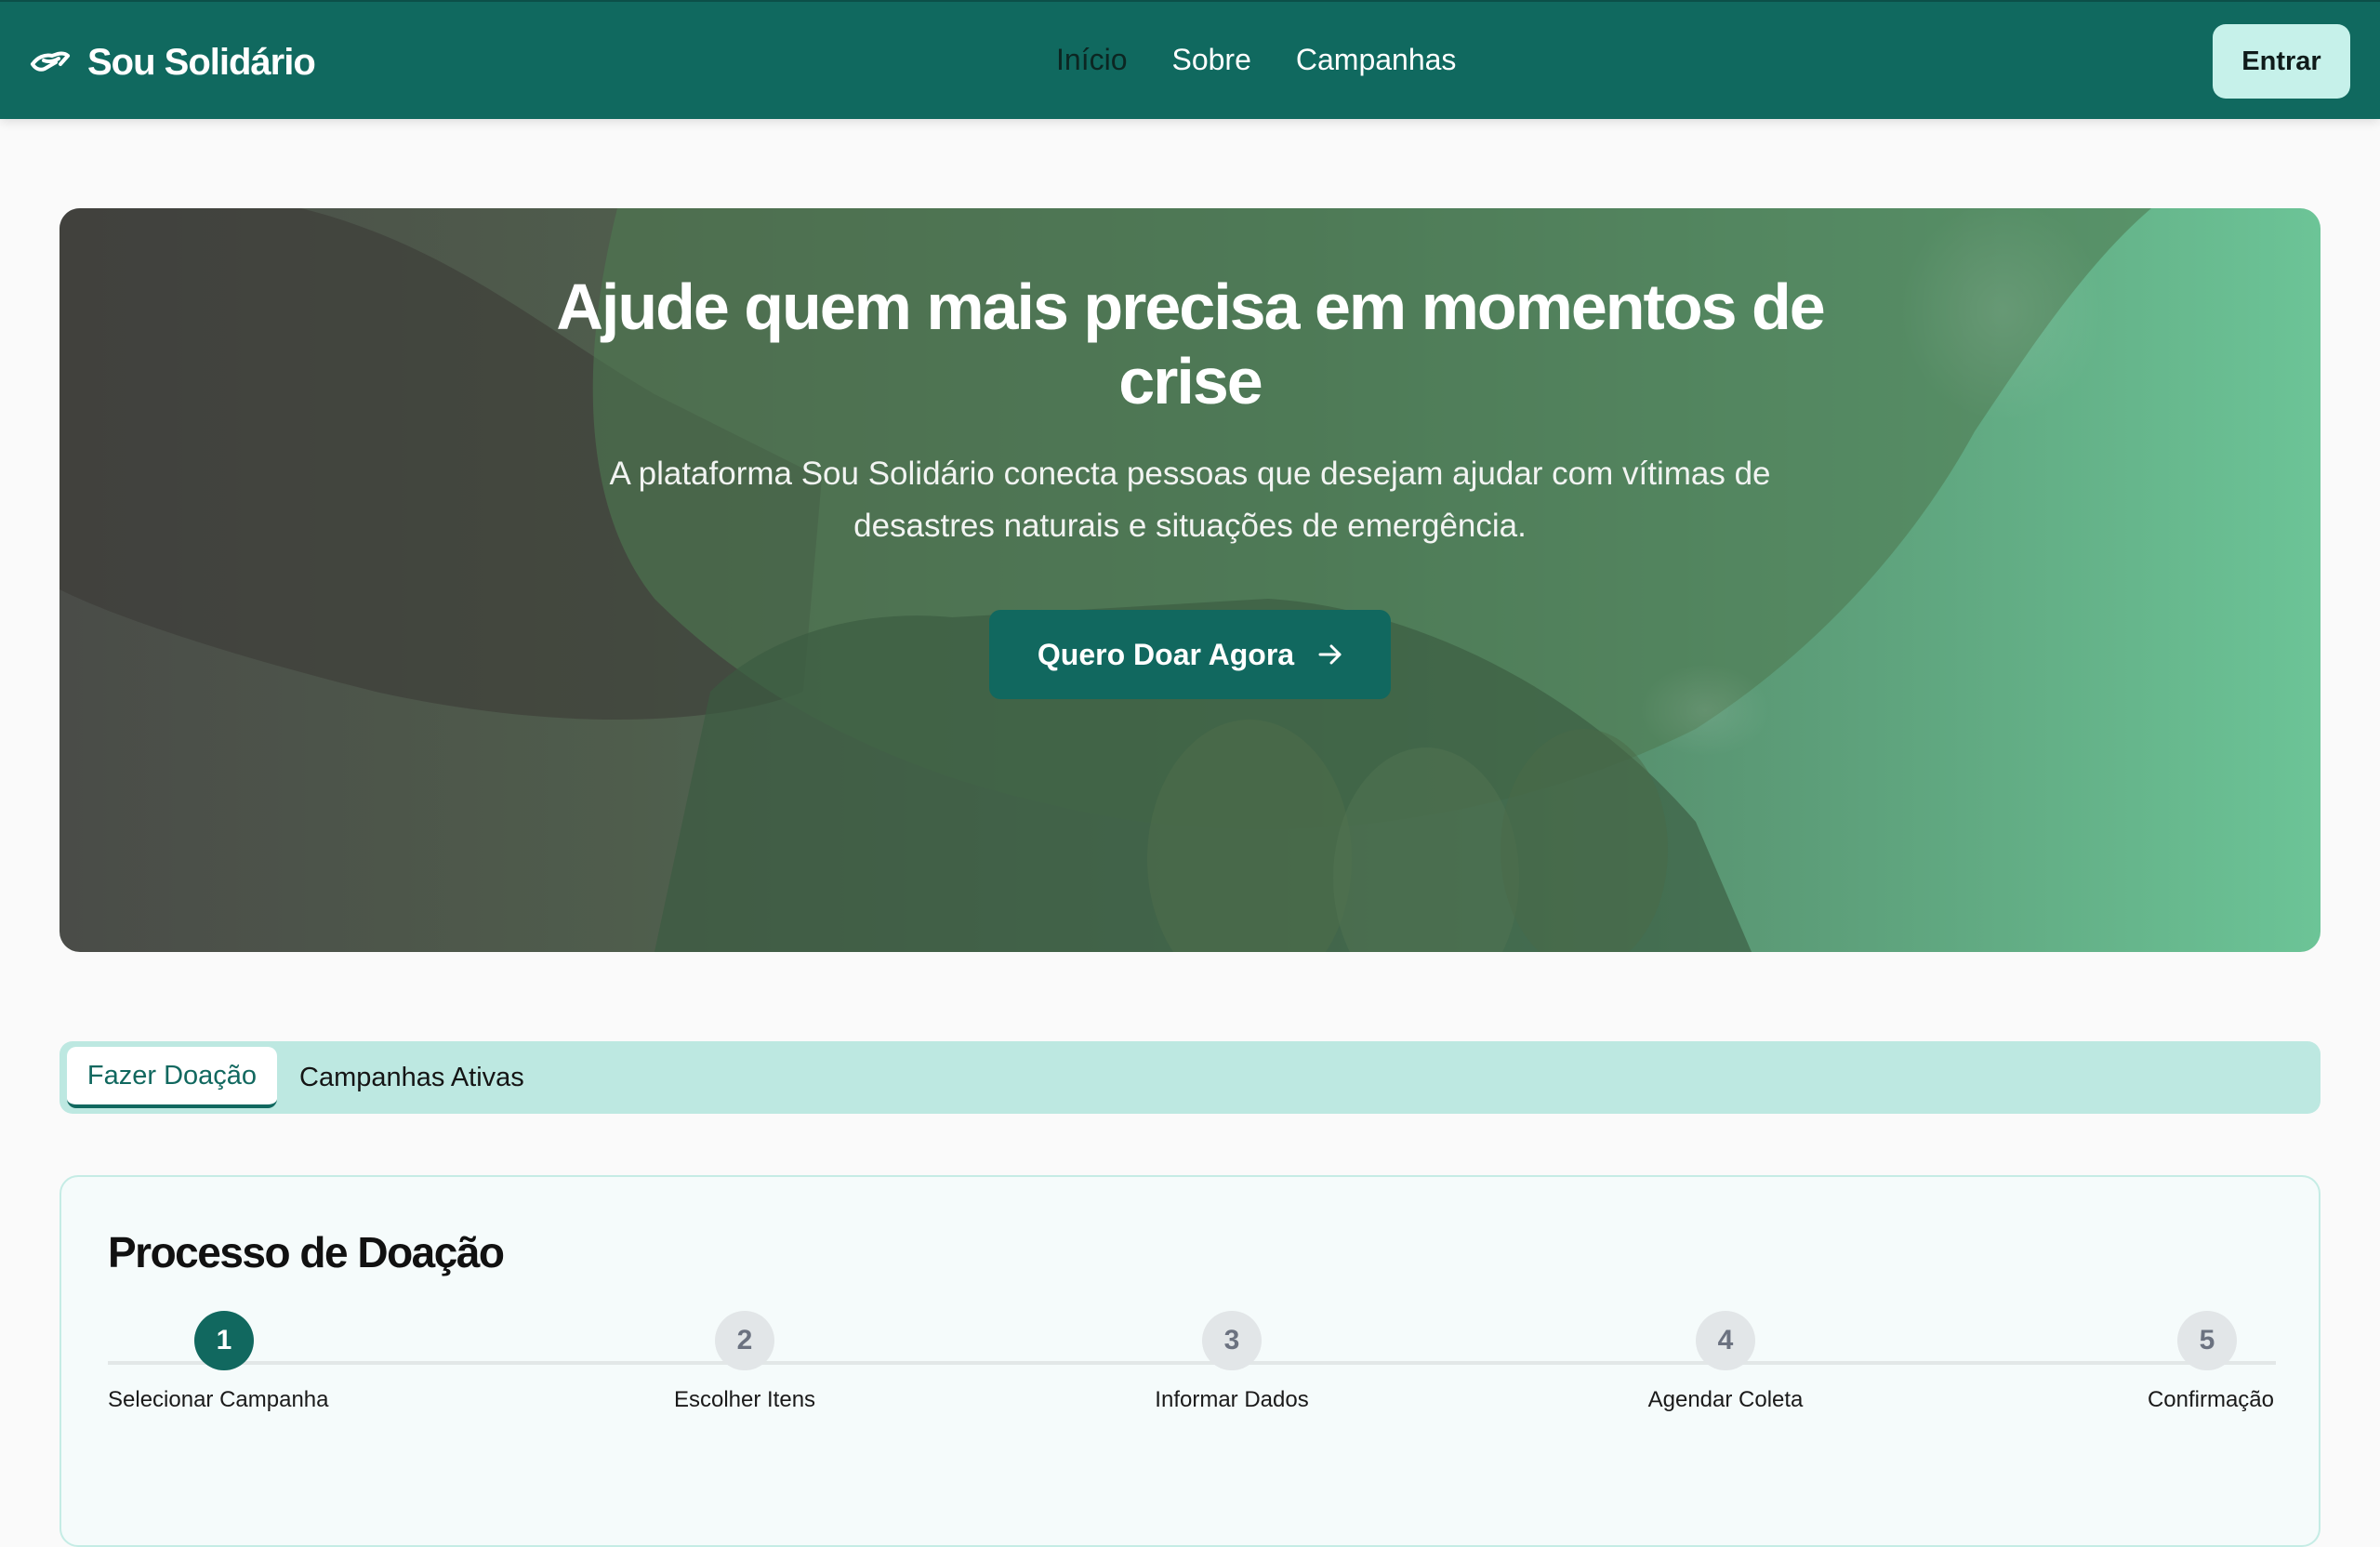 The width and height of the screenshot is (2380, 1547). Describe the element at coordinates (1725, 1399) in the screenshot. I see `step-4-label: Agendar Coleta` at that location.